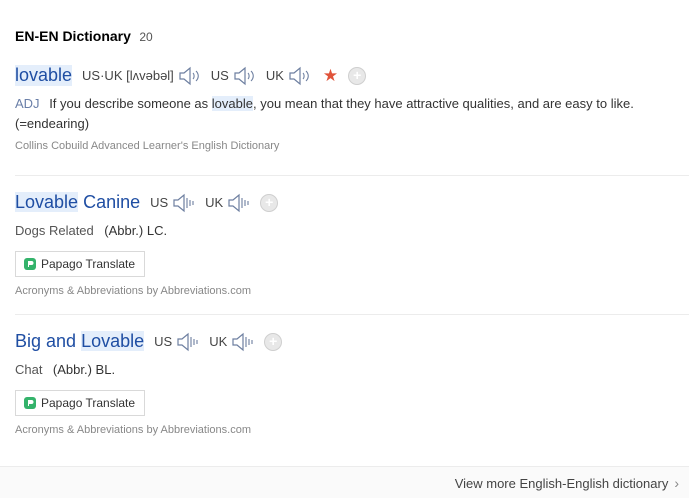 The width and height of the screenshot is (689, 498). What do you see at coordinates (84, 369) in the screenshot?
I see `abbreviation: (Abbr.) BL.` at bounding box center [84, 369].